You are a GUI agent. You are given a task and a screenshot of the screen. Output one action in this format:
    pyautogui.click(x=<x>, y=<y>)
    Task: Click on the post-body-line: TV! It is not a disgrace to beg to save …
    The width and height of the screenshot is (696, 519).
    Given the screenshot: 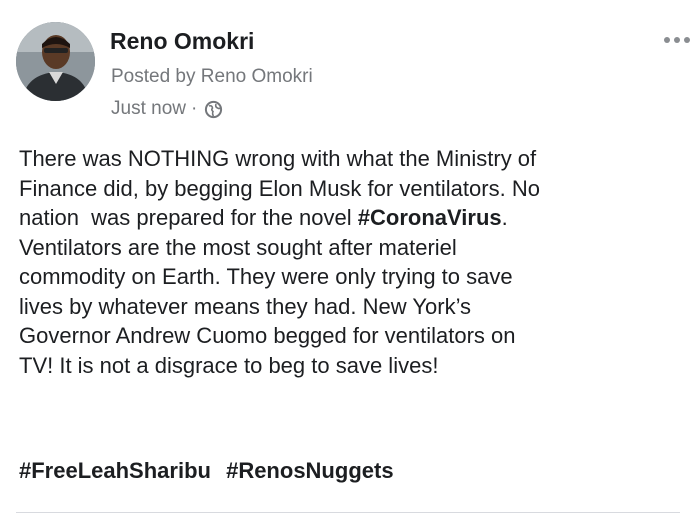 What is the action you would take?
    pyautogui.click(x=229, y=365)
    